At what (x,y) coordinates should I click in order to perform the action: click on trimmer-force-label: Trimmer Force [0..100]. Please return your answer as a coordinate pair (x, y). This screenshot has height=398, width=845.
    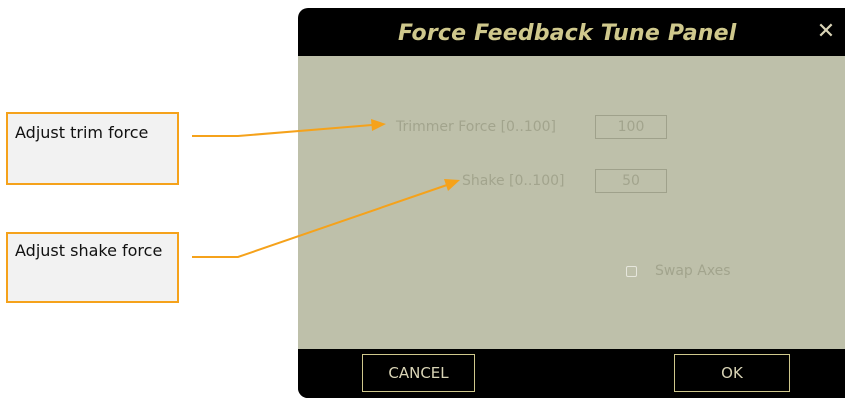
    Looking at the image, I should click on (476, 127).